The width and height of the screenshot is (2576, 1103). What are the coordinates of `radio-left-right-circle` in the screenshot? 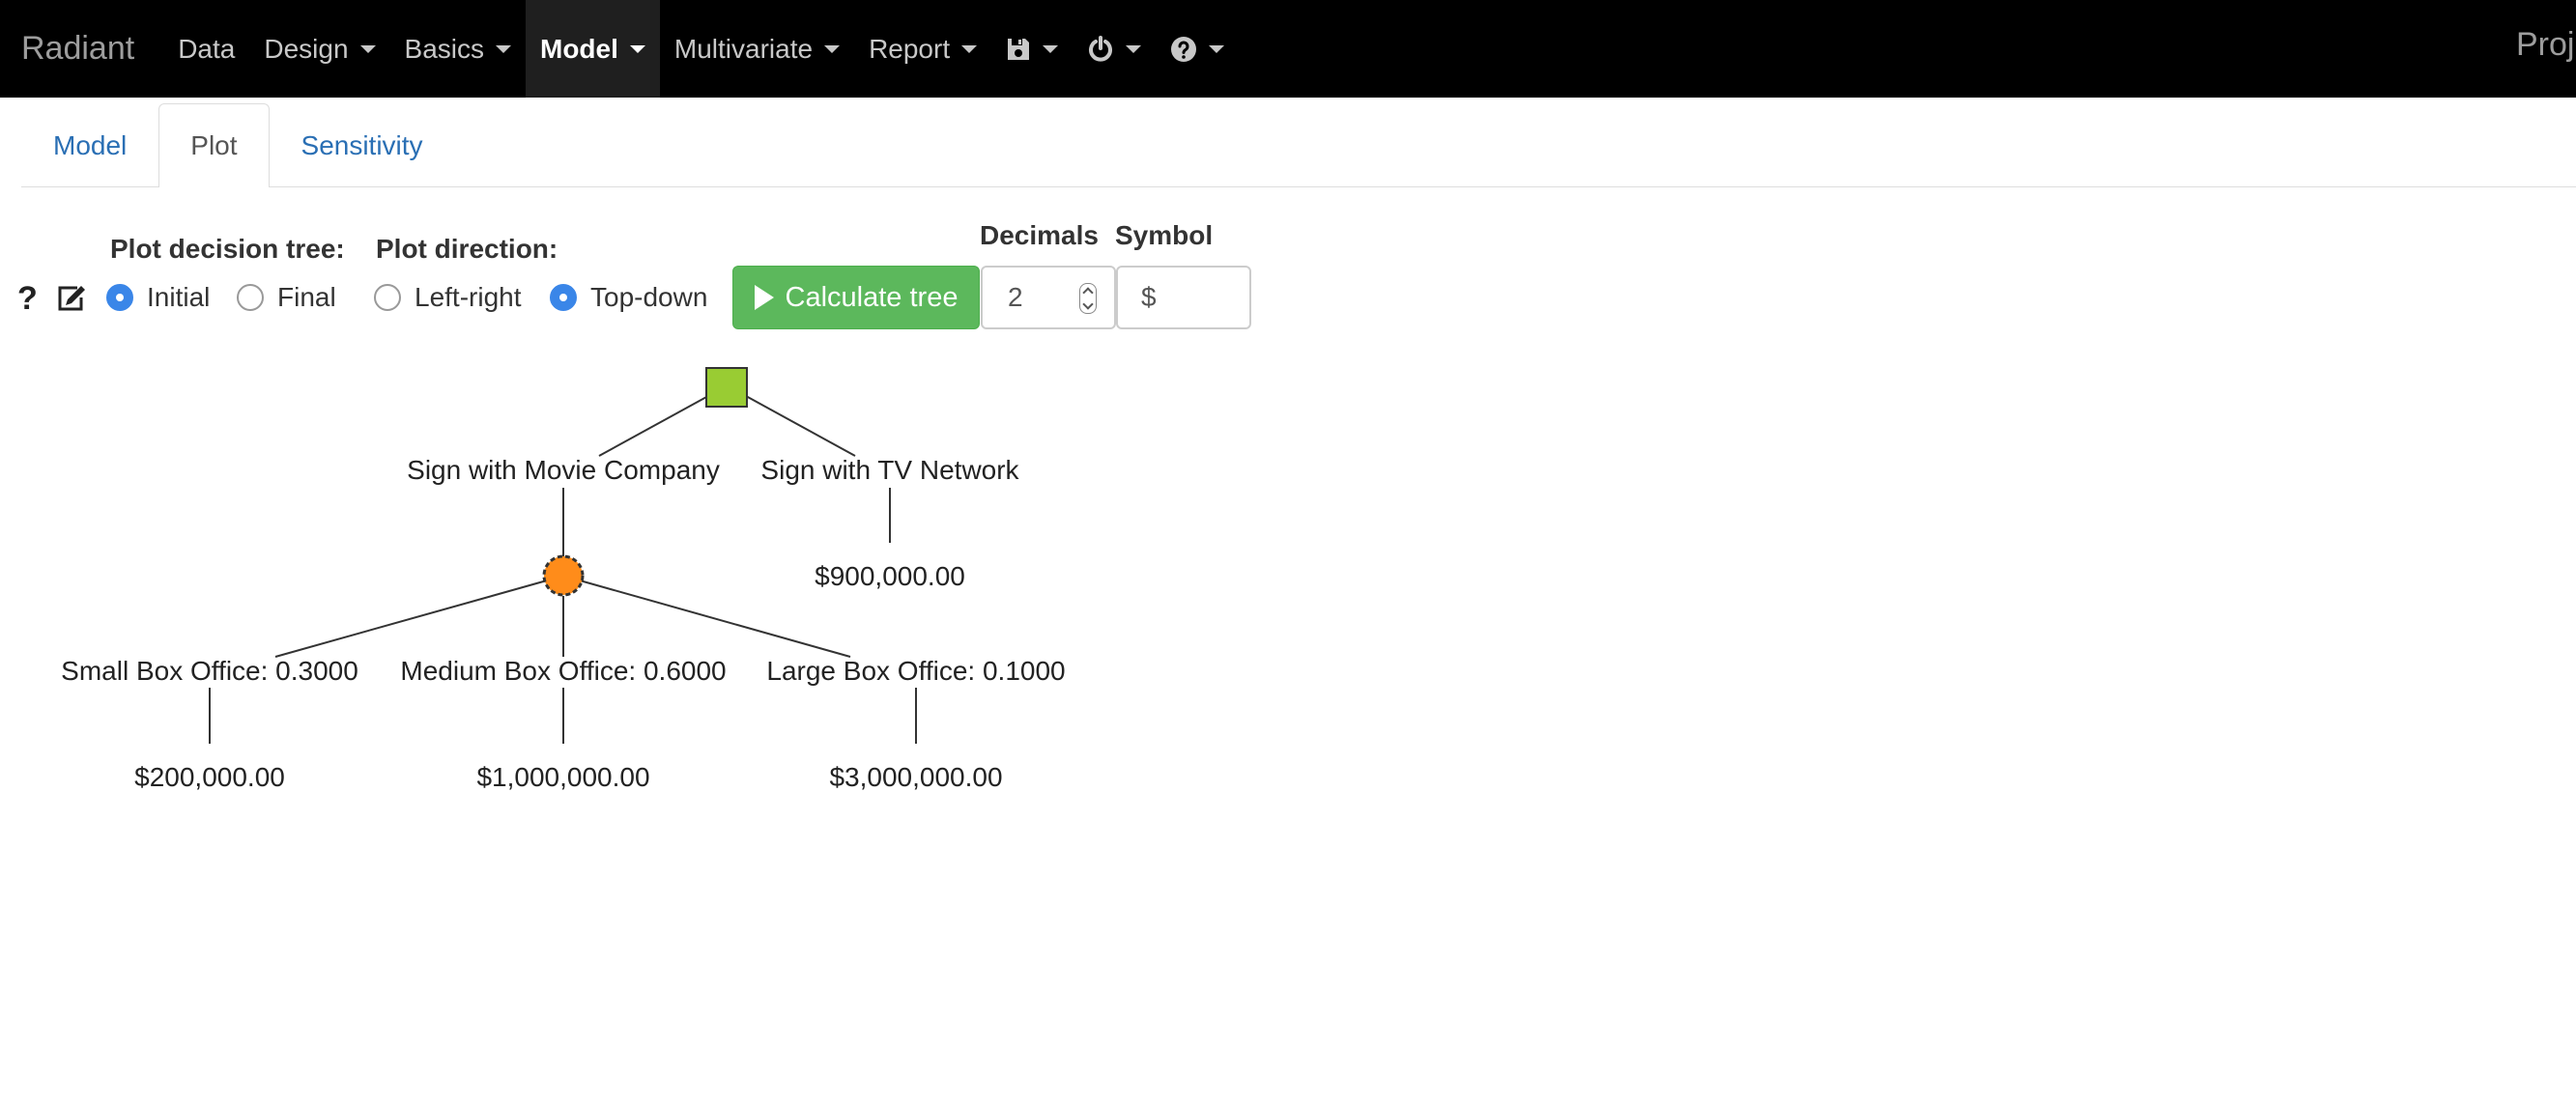 It's located at (388, 297).